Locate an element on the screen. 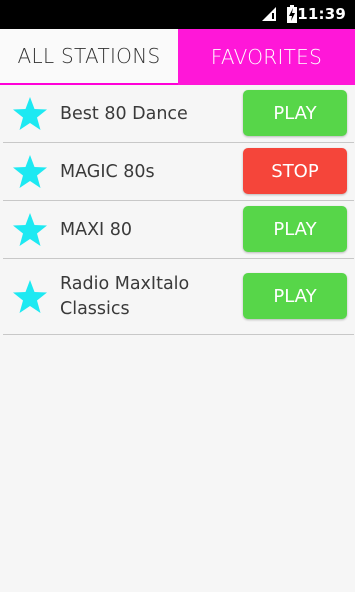  signal-icon is located at coordinates (269, 14).